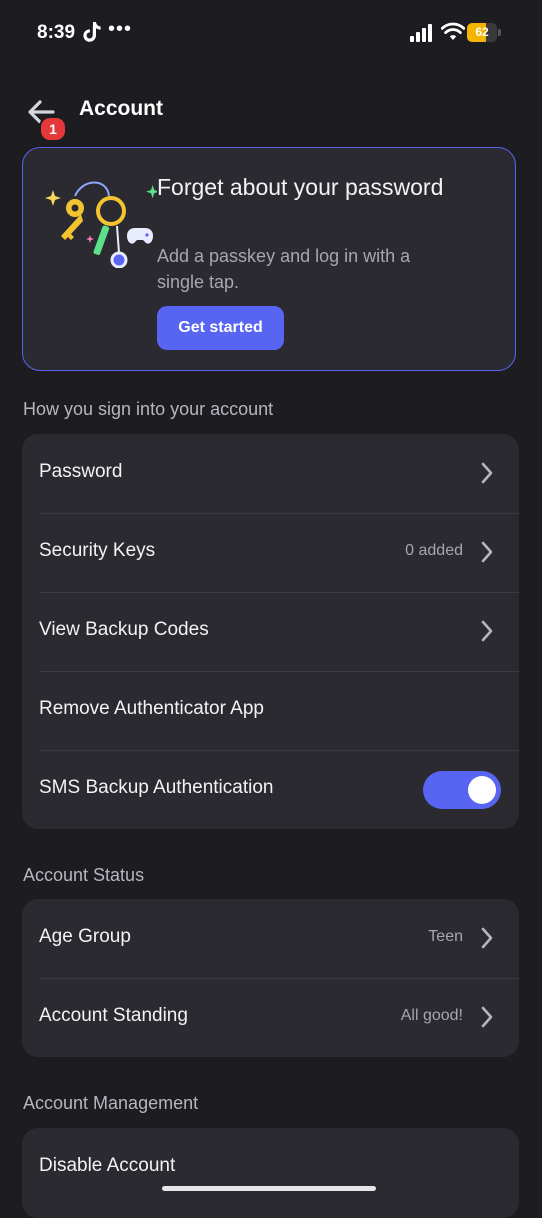 The height and width of the screenshot is (1218, 542). Describe the element at coordinates (156, 787) in the screenshot. I see `row-label: SMS Backup Authentication` at that location.